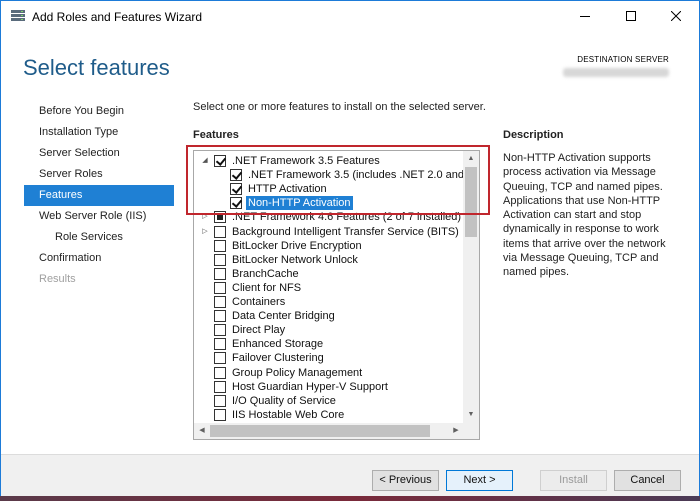 This screenshot has width=700, height=501. Describe the element at coordinates (117, 17) in the screenshot. I see `window-title: Add Roles and Features Wizard` at that location.